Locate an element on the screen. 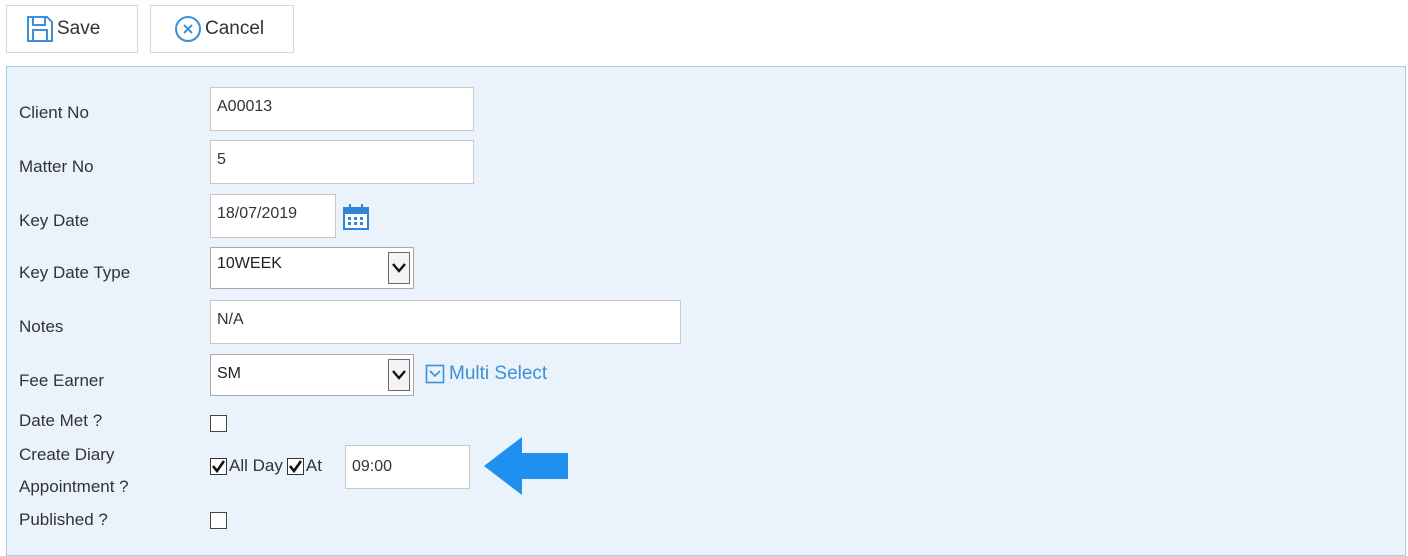  create-diary-label-line2: Appointment ? is located at coordinates (74, 486).